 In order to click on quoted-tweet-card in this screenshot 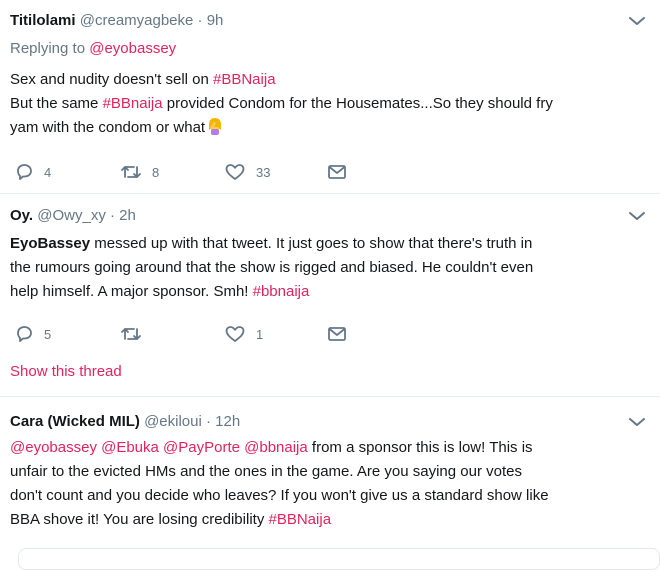, I will do `click(339, 559)`.